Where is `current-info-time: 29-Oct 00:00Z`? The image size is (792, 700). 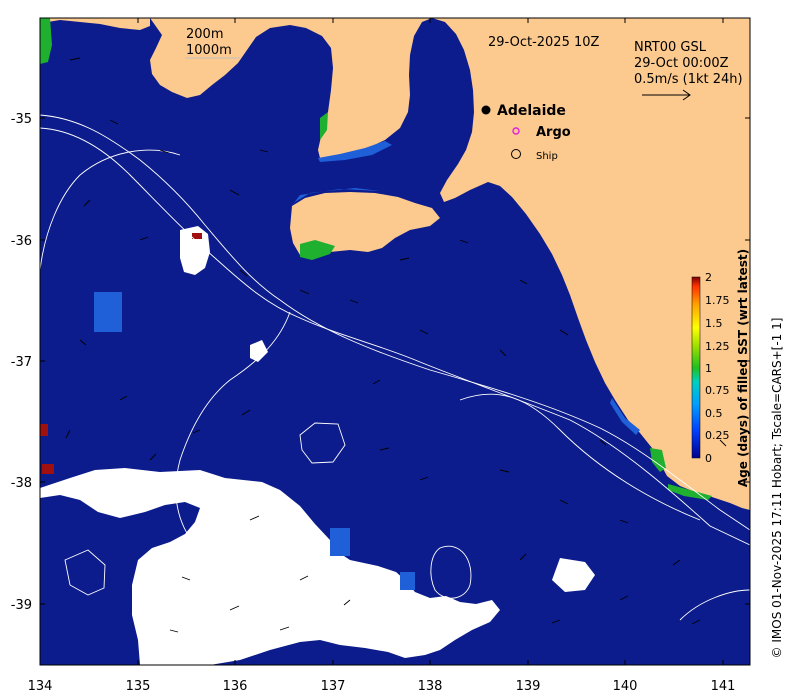
current-info-time: 29-Oct 00:00Z is located at coordinates (681, 63).